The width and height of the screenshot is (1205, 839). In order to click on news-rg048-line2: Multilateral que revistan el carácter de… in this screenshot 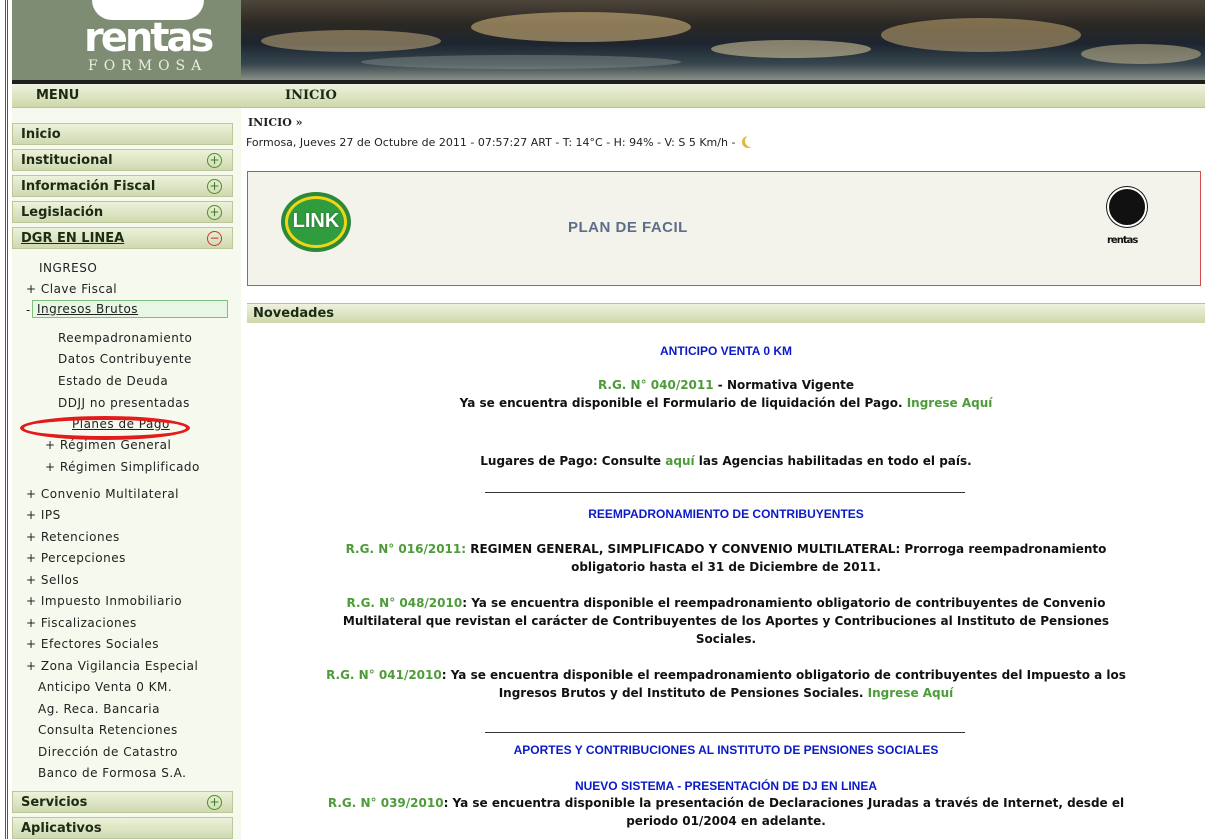, I will do `click(726, 621)`.